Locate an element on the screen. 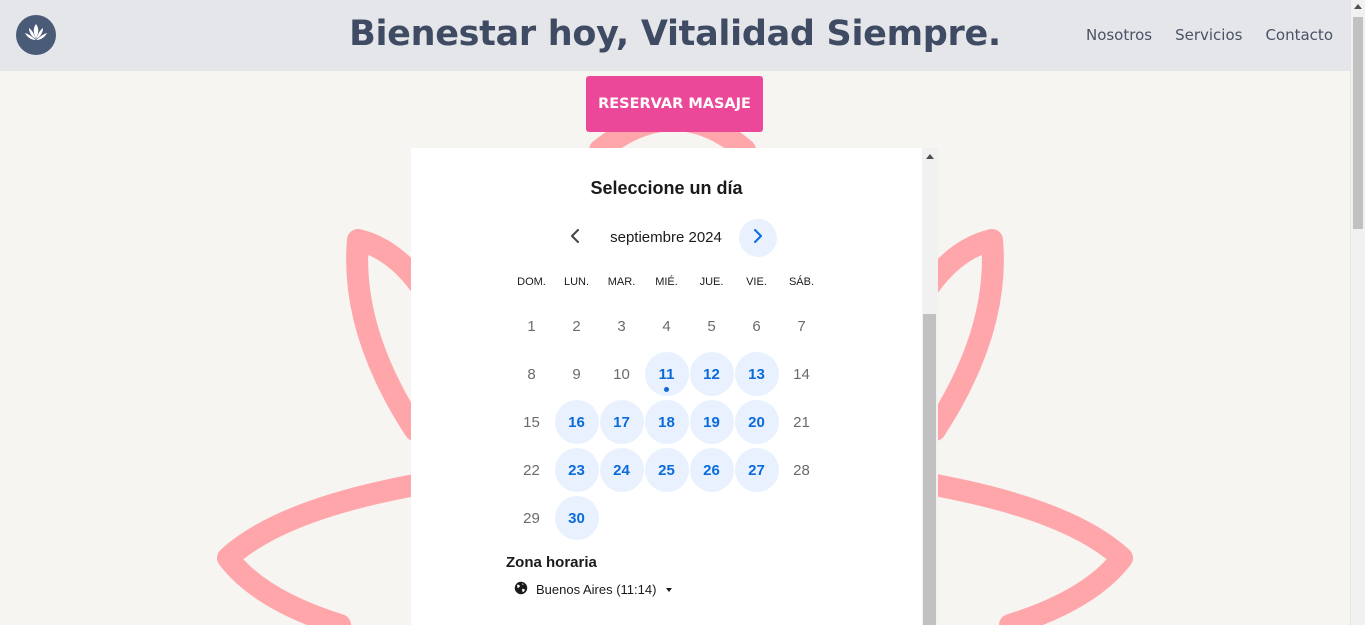  calendar-day-number: 22 is located at coordinates (531, 470).